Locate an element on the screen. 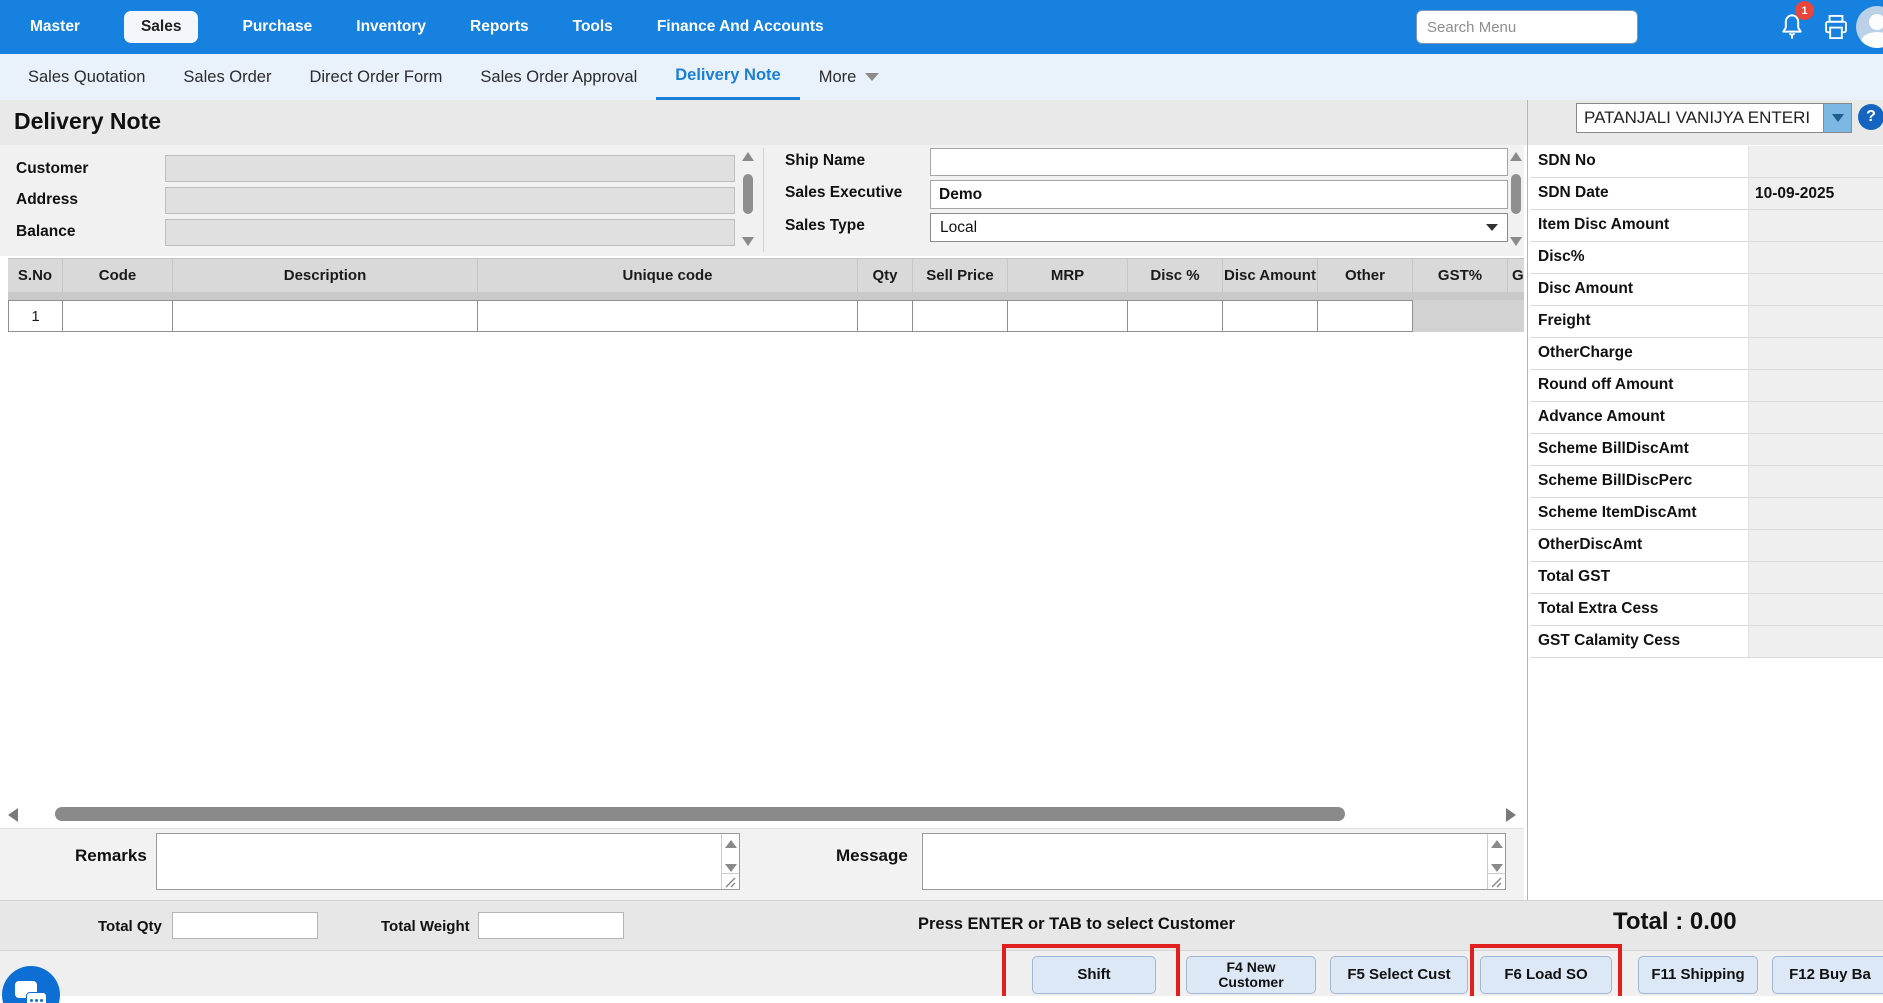 This screenshot has width=1883, height=1003. message-scroll-rail is located at coordinates (1496, 861).